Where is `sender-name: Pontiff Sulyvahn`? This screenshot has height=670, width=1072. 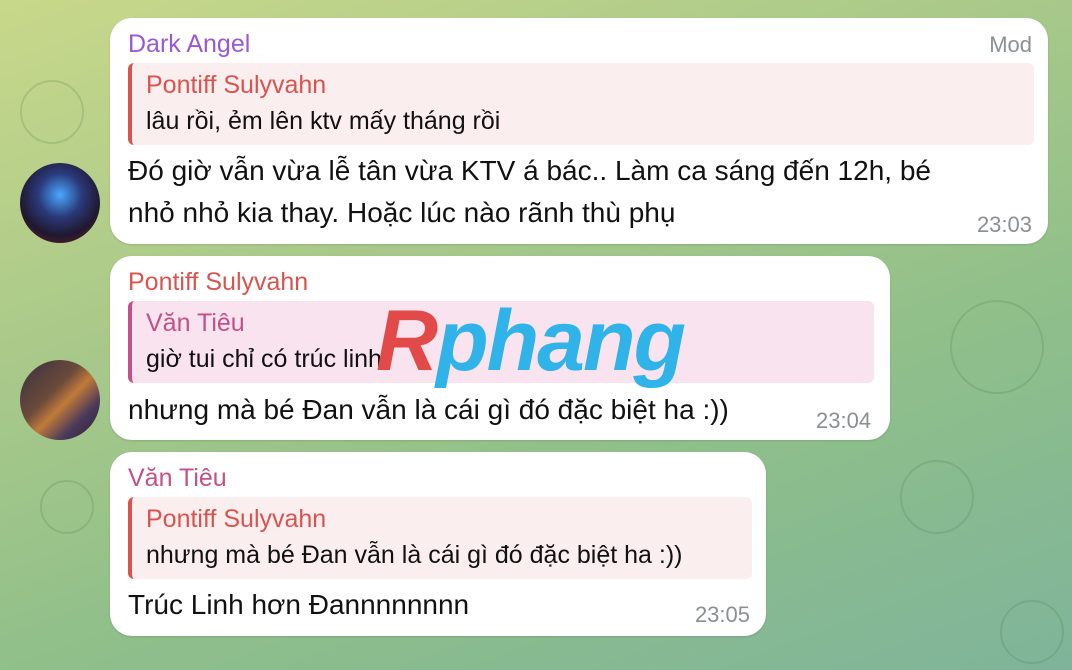
sender-name: Pontiff Sulyvahn is located at coordinates (218, 282).